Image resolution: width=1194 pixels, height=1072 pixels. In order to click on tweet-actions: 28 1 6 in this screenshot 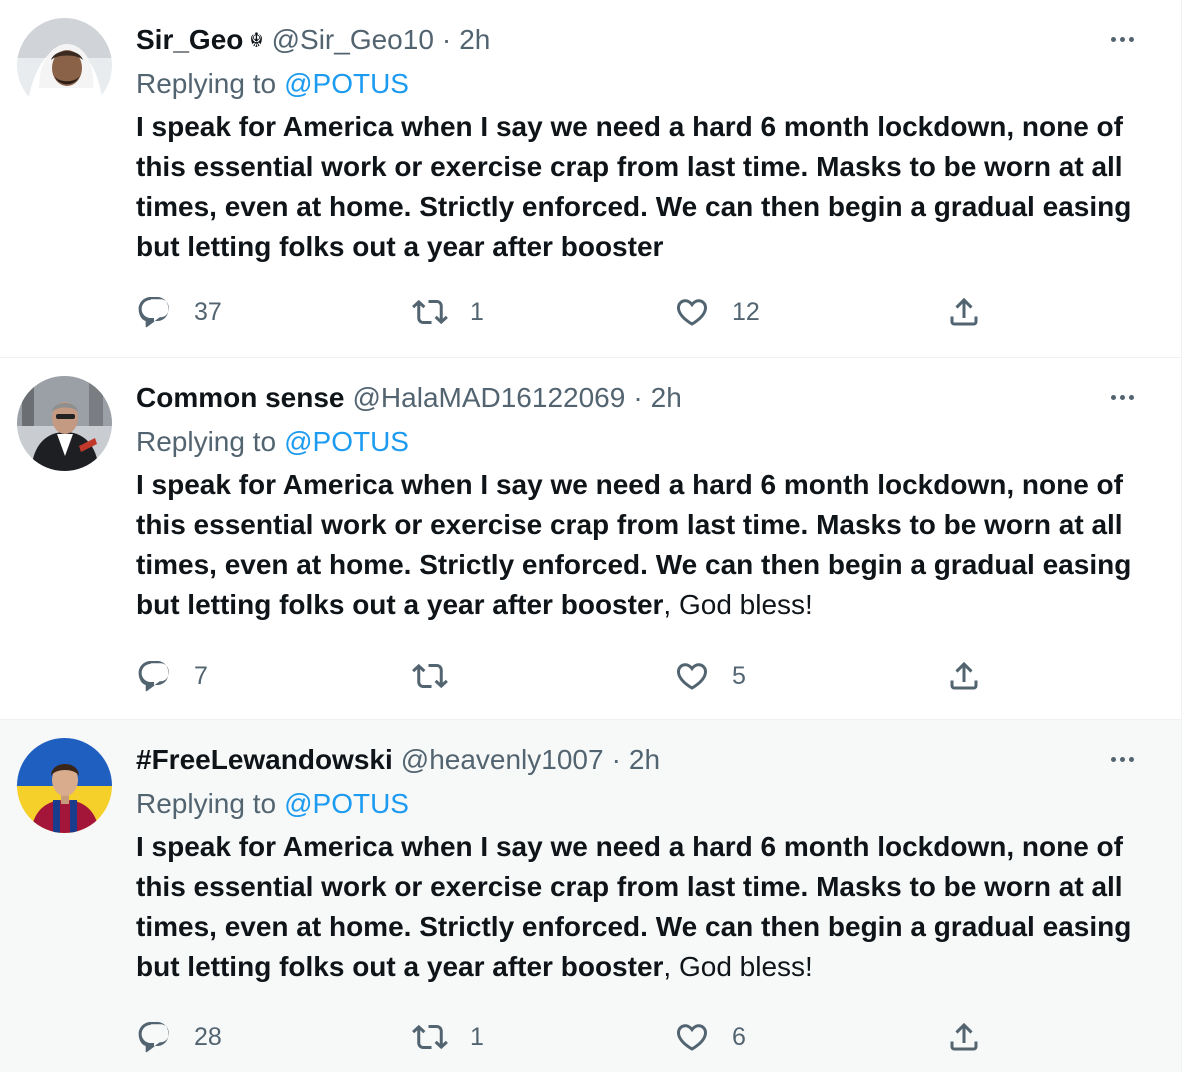, I will do `click(566, 1037)`.